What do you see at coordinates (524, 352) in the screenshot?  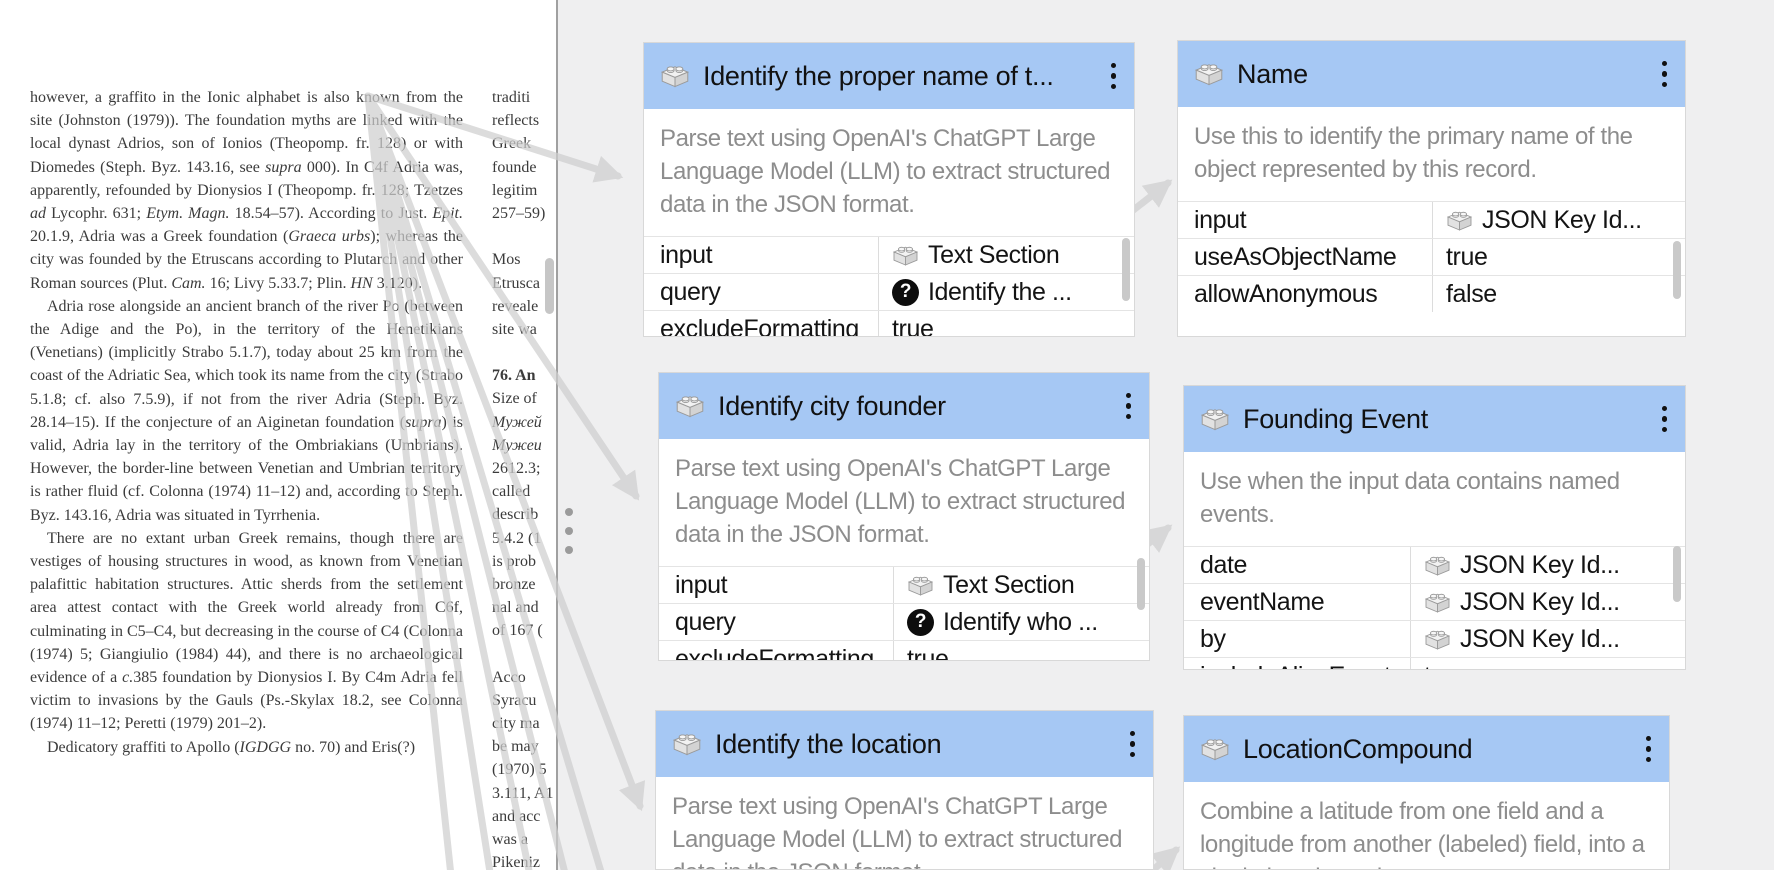 I see `document-line-fragment` at bounding box center [524, 352].